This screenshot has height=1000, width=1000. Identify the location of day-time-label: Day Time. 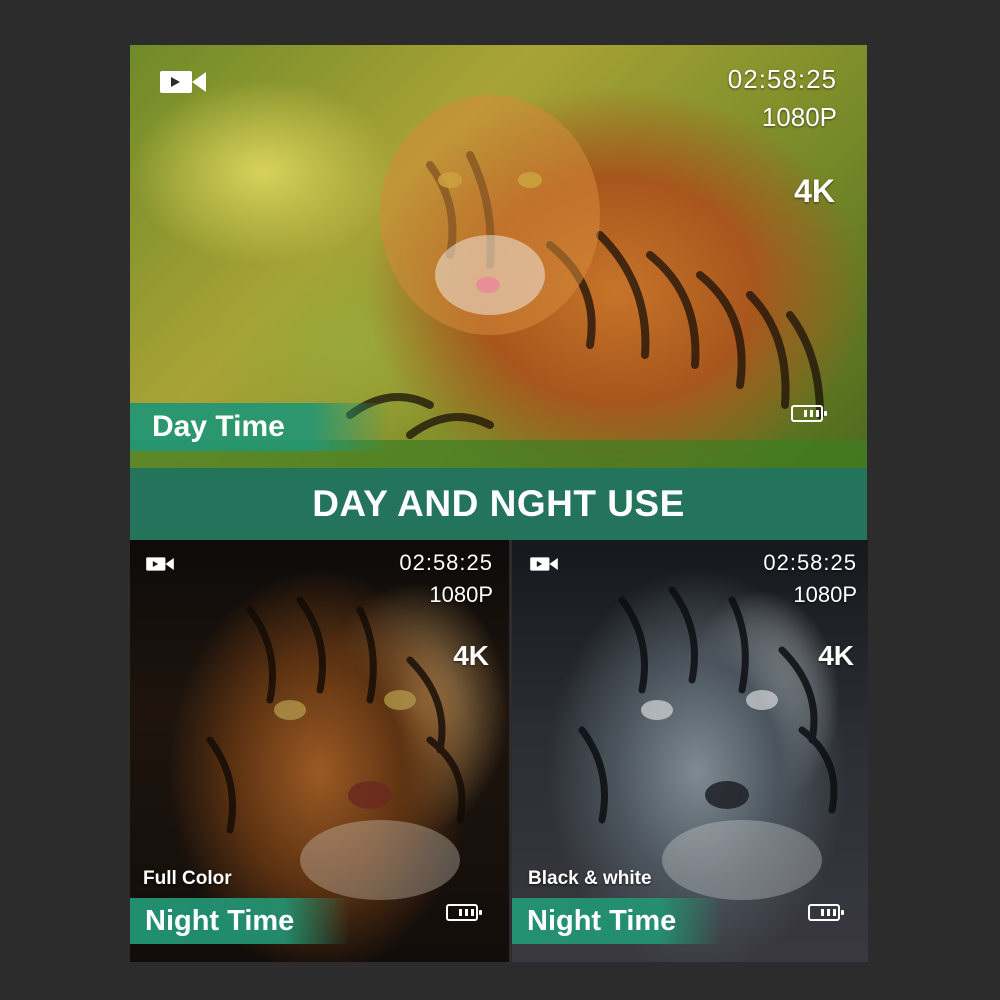
(260, 427).